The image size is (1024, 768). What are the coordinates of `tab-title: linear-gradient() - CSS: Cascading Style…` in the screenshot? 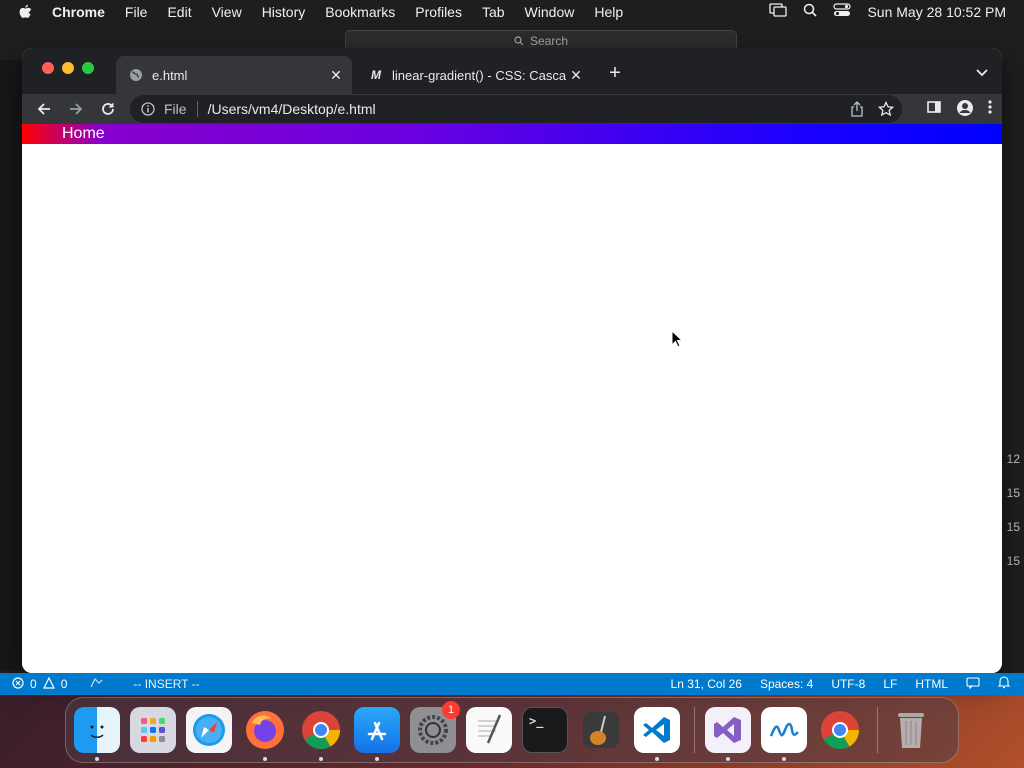 It's located at (479, 75).